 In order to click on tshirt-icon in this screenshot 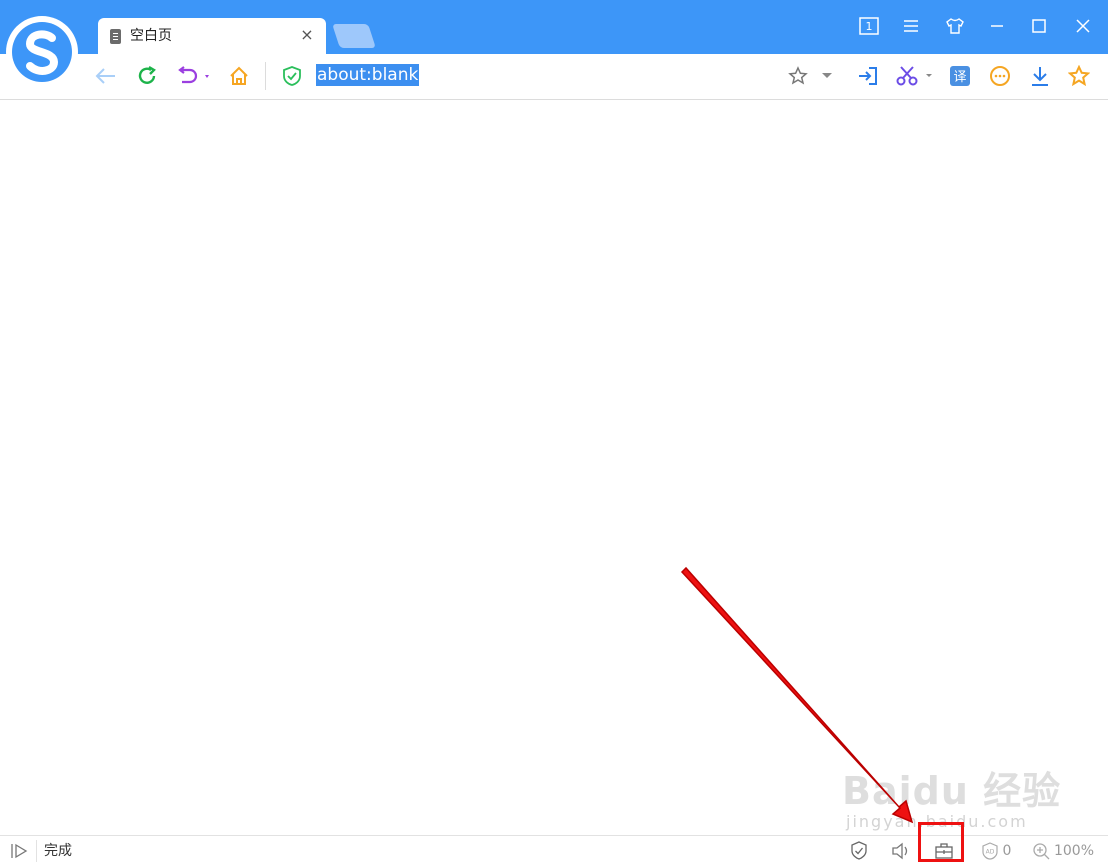, I will do `click(955, 26)`.